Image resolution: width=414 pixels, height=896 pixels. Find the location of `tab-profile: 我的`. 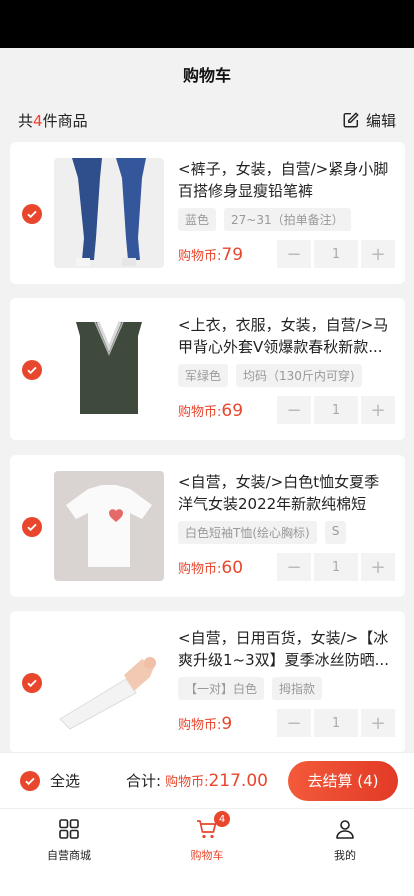

tab-profile: 我的 is located at coordinates (345, 852).